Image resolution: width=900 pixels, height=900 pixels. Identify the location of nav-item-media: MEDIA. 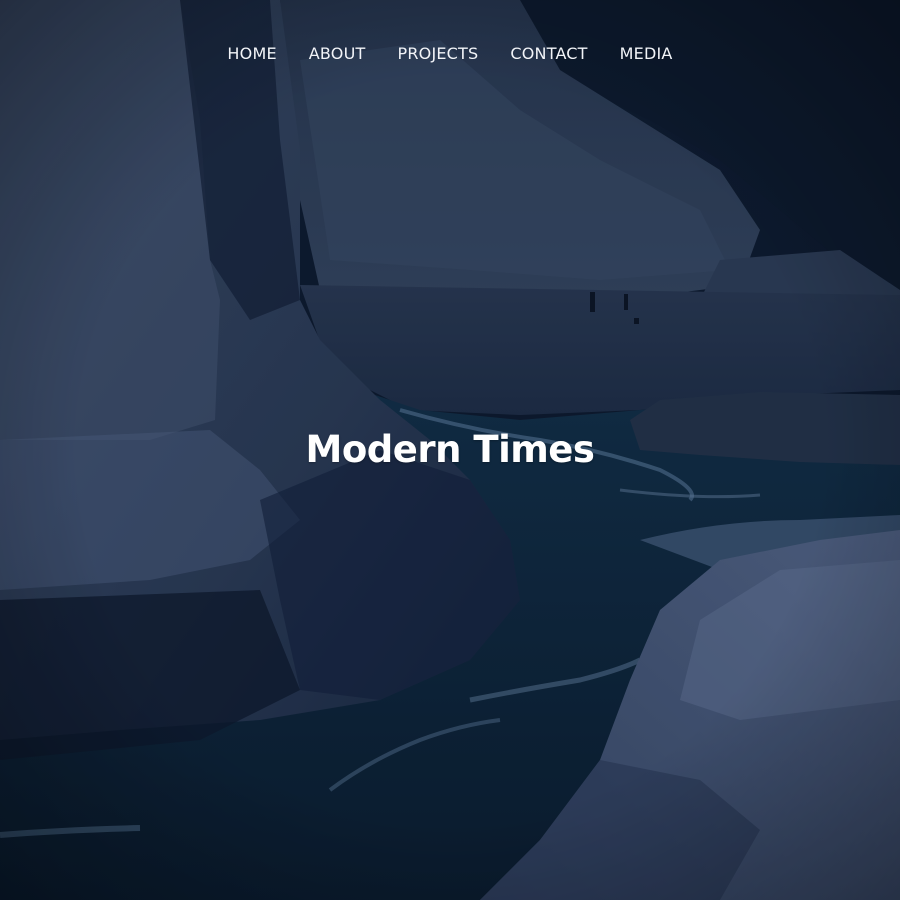
(646, 54).